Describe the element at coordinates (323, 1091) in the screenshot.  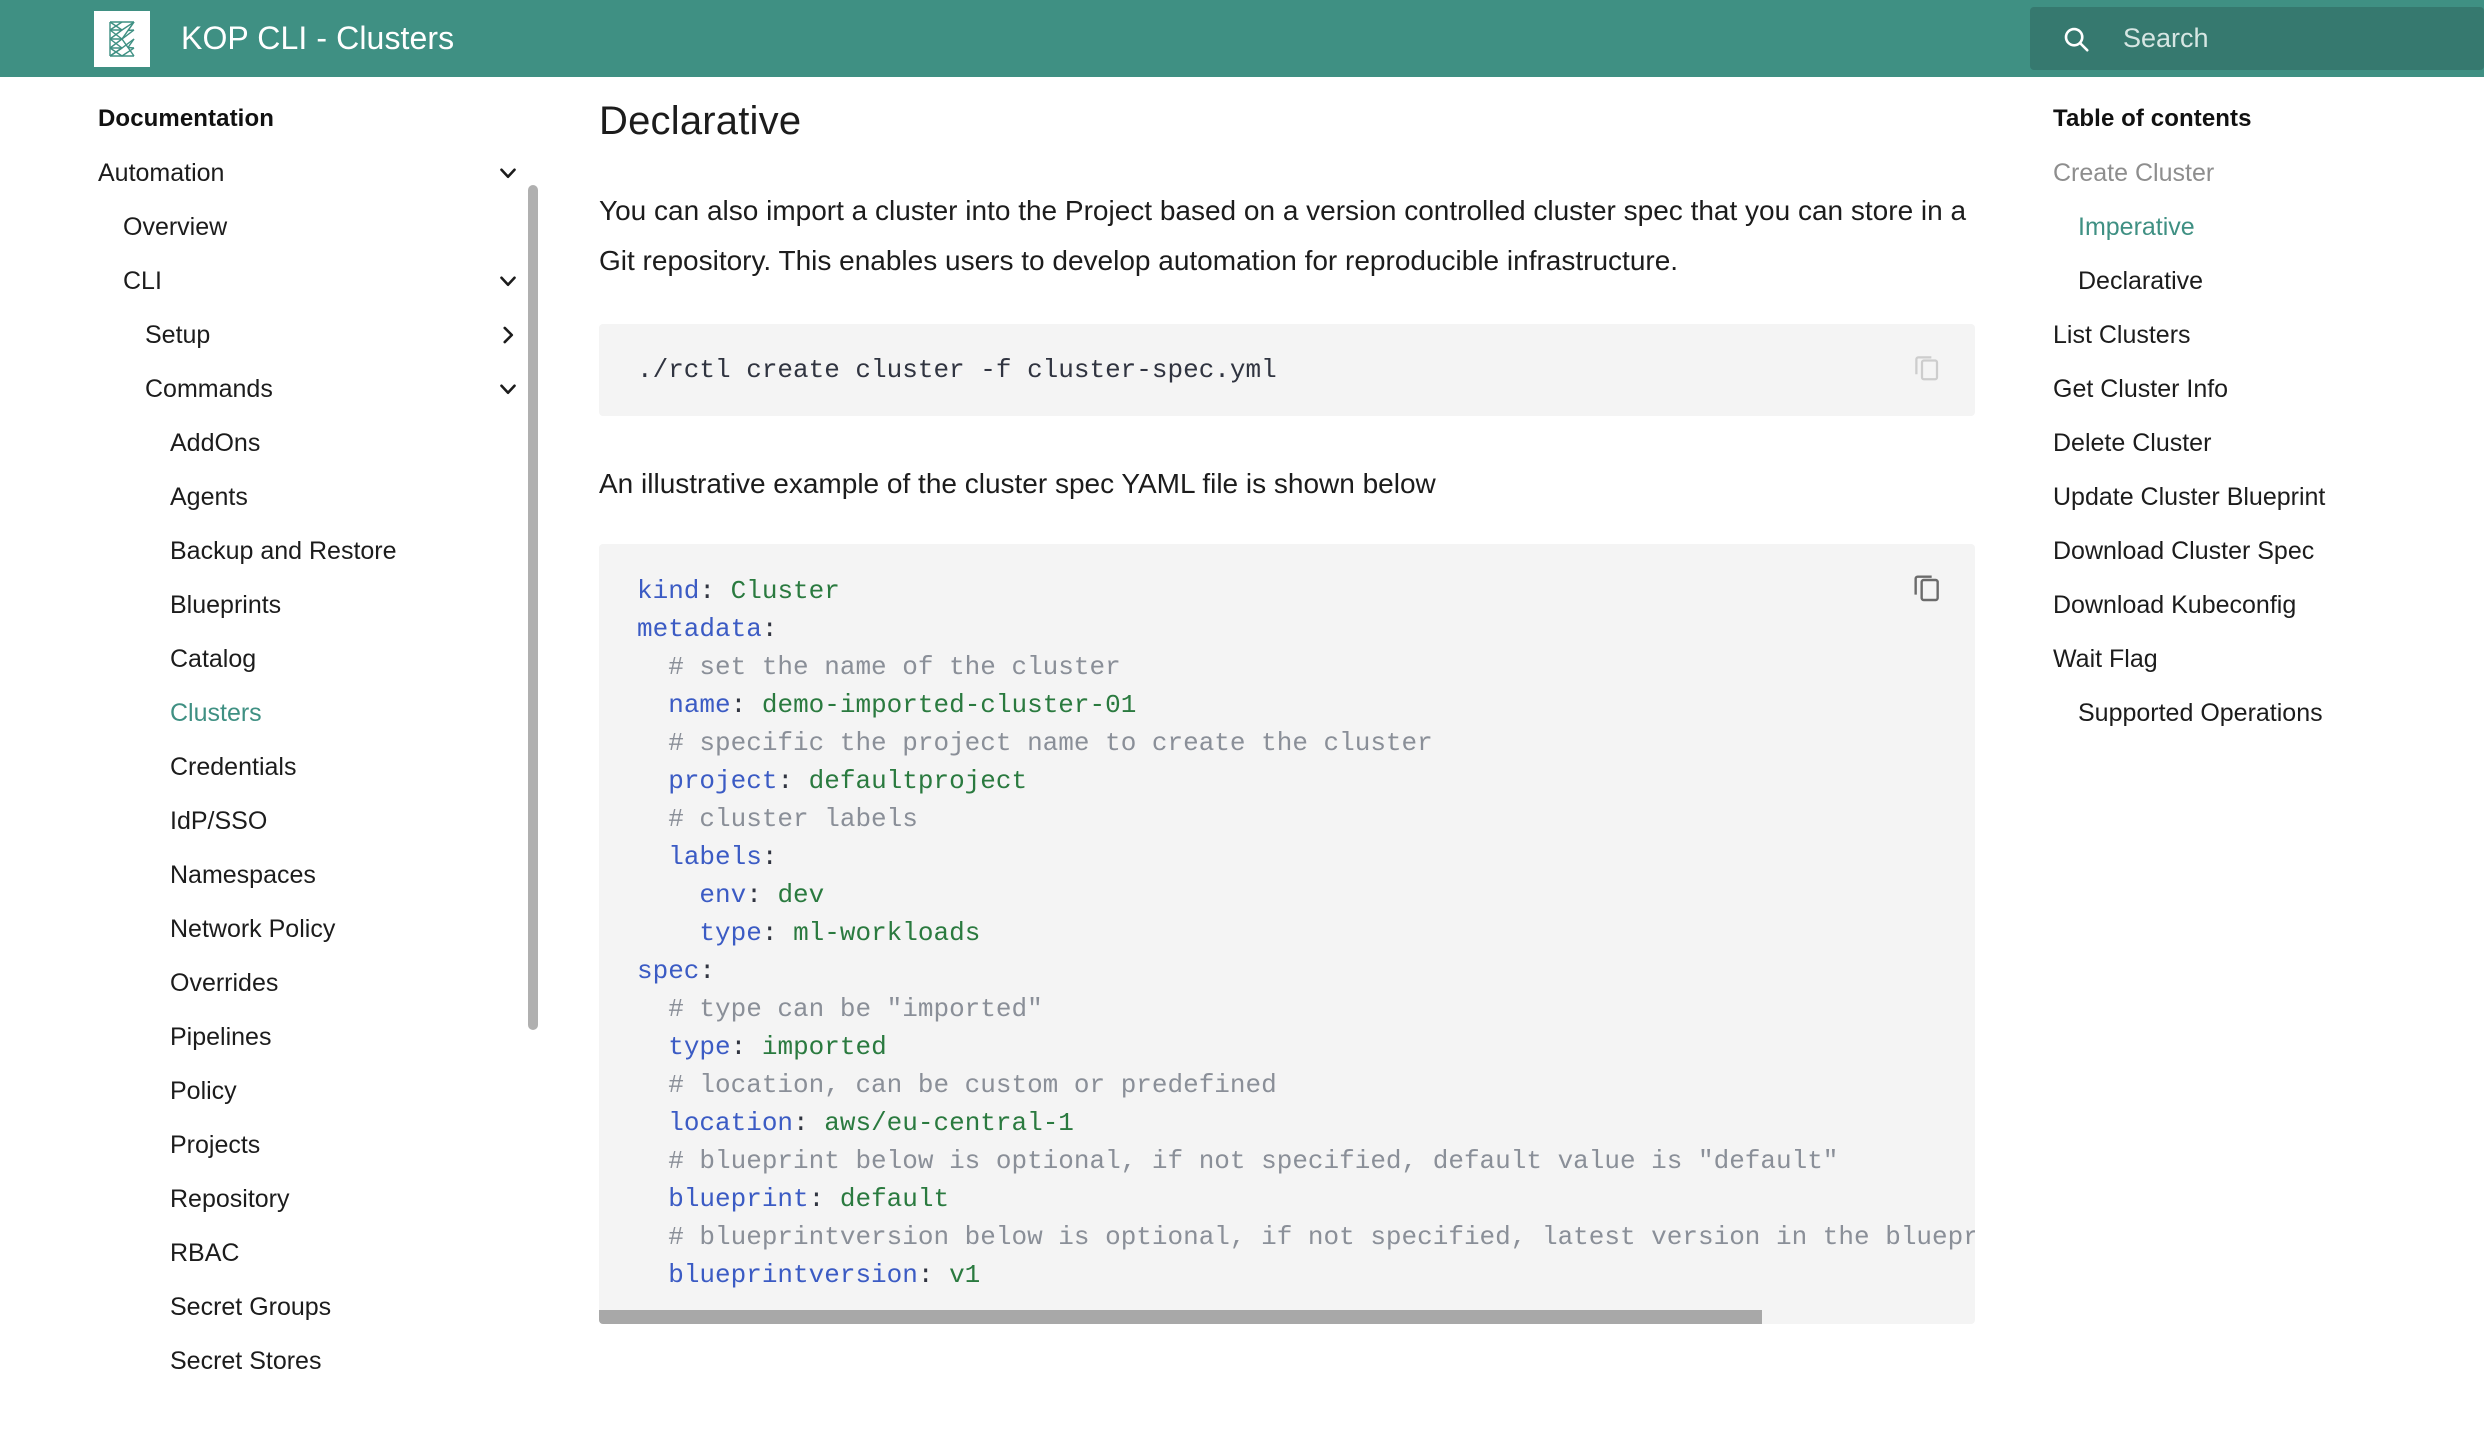
I see `sidebar-item-policy: Policy` at that location.